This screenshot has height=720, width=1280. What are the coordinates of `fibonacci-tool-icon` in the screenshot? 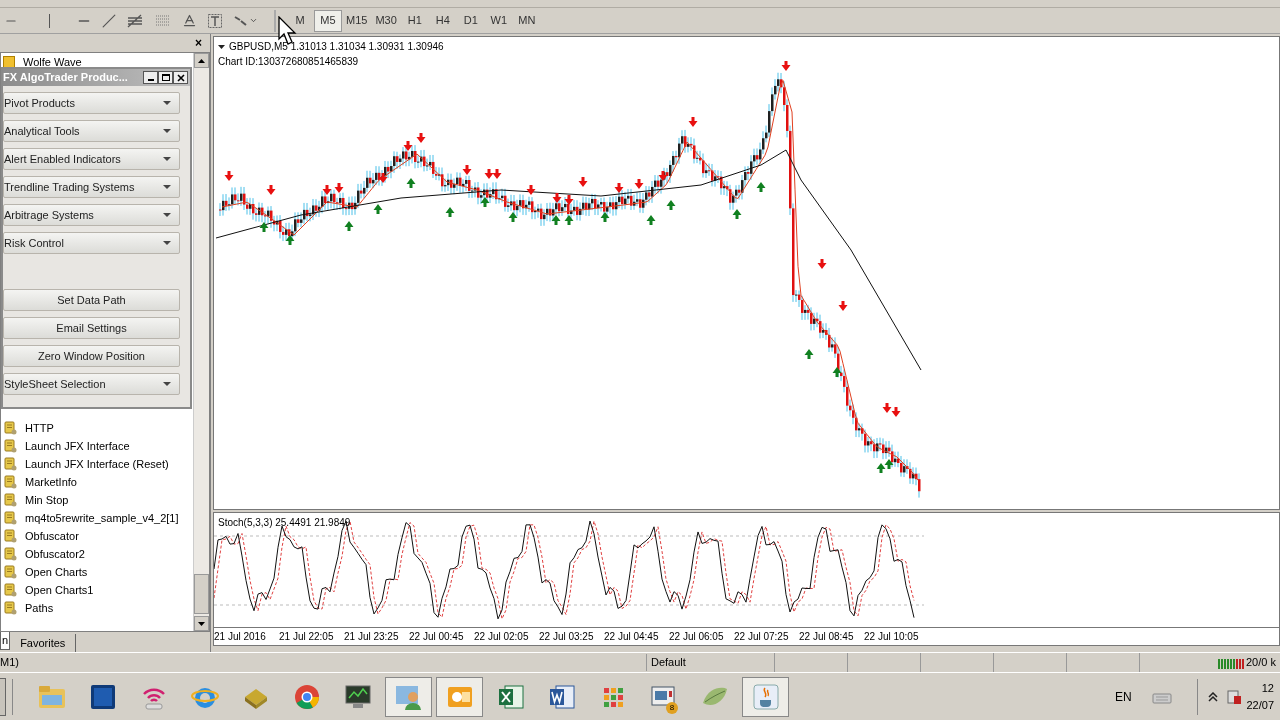 It's located at (135, 20).